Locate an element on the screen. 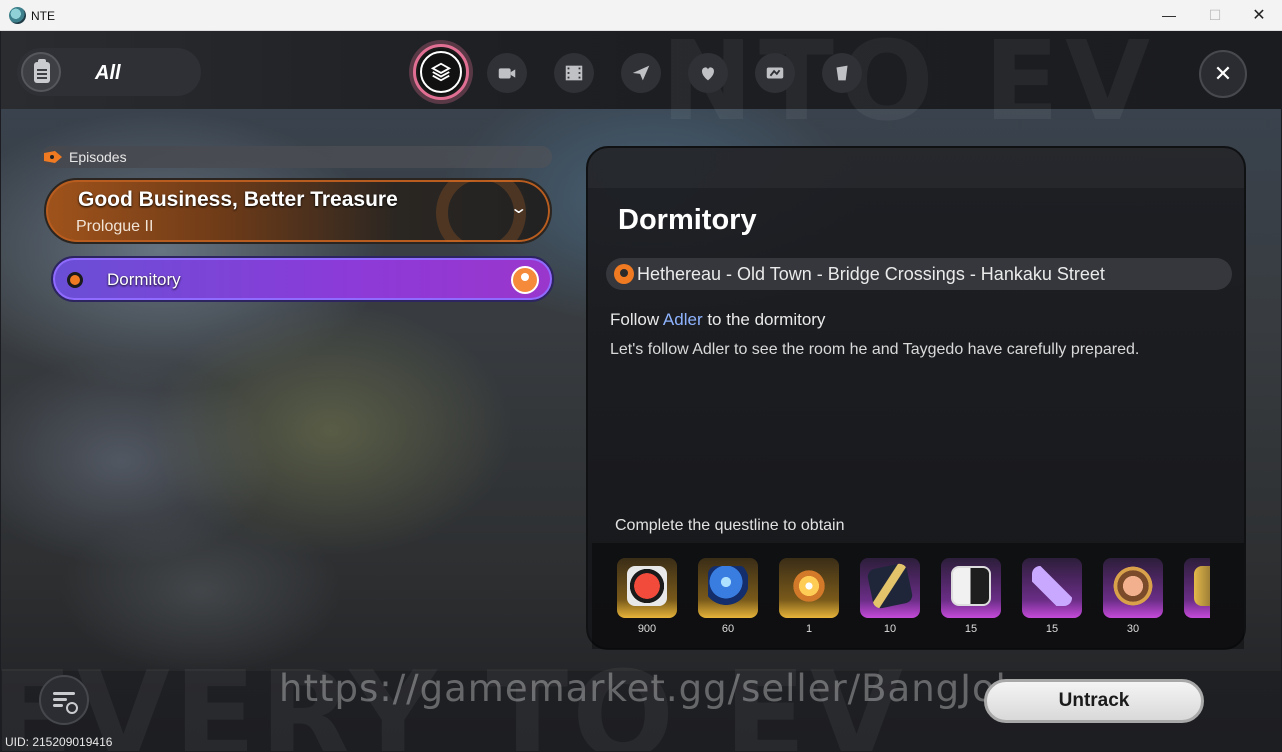  map-pin-icon is located at coordinates (525, 280).